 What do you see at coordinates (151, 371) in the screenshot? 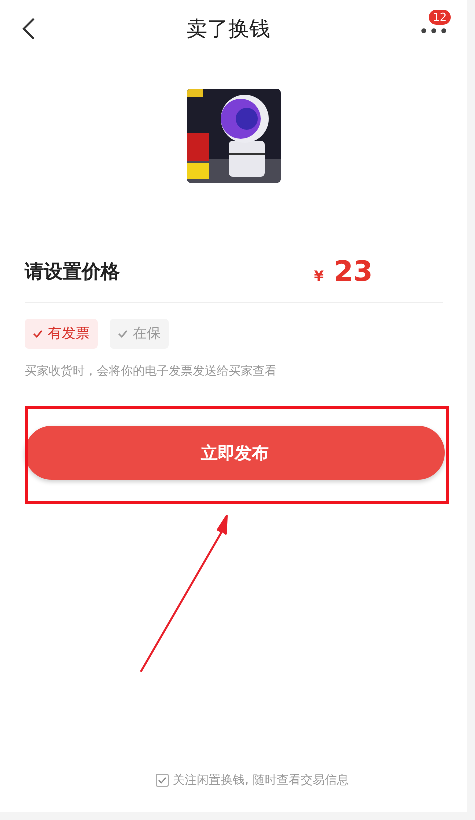
I see `invoice-hint: 买家收货时，会将你的电子发票发送给买家查看` at bounding box center [151, 371].